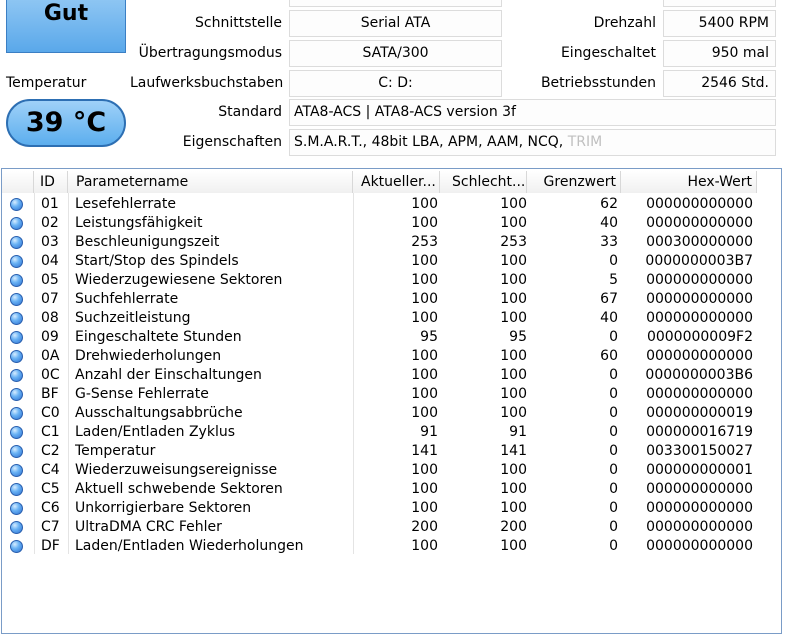 The height and width of the screenshot is (635, 787). What do you see at coordinates (159, 413) in the screenshot?
I see `attribute-name: Ausschaltungsabbrüche` at bounding box center [159, 413].